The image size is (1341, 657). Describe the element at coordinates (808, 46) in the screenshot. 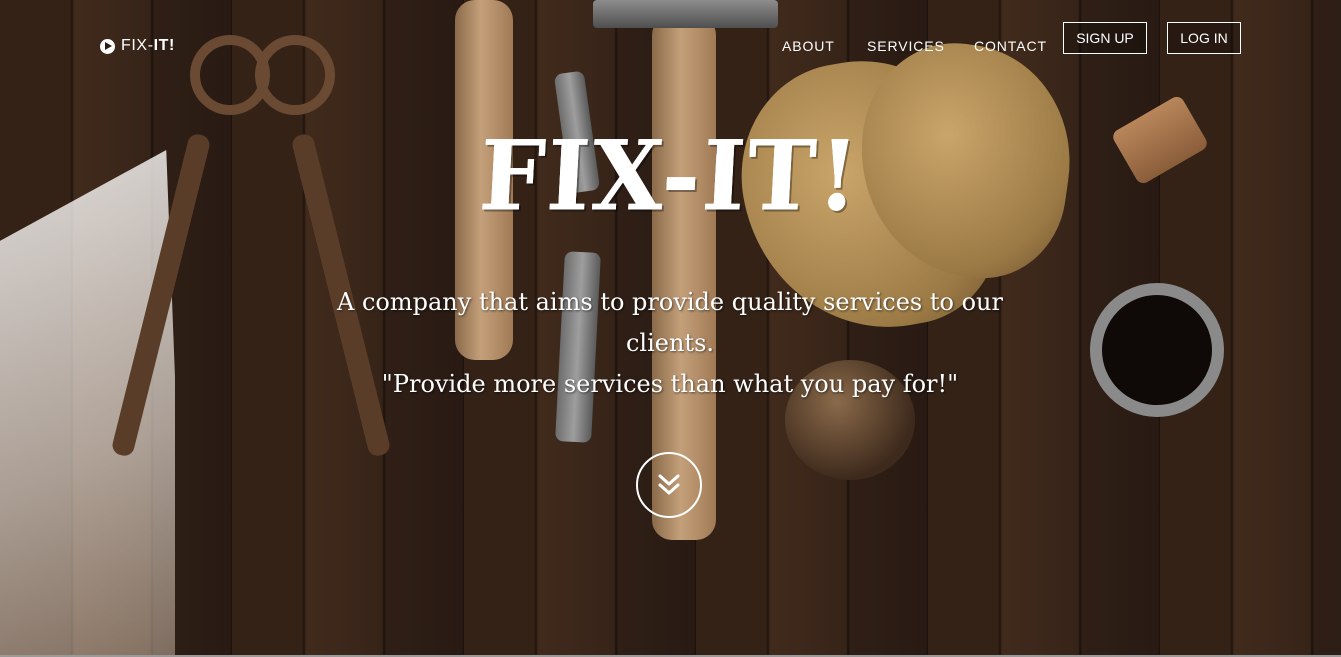

I see `nav-link-about: ABOUT` at that location.